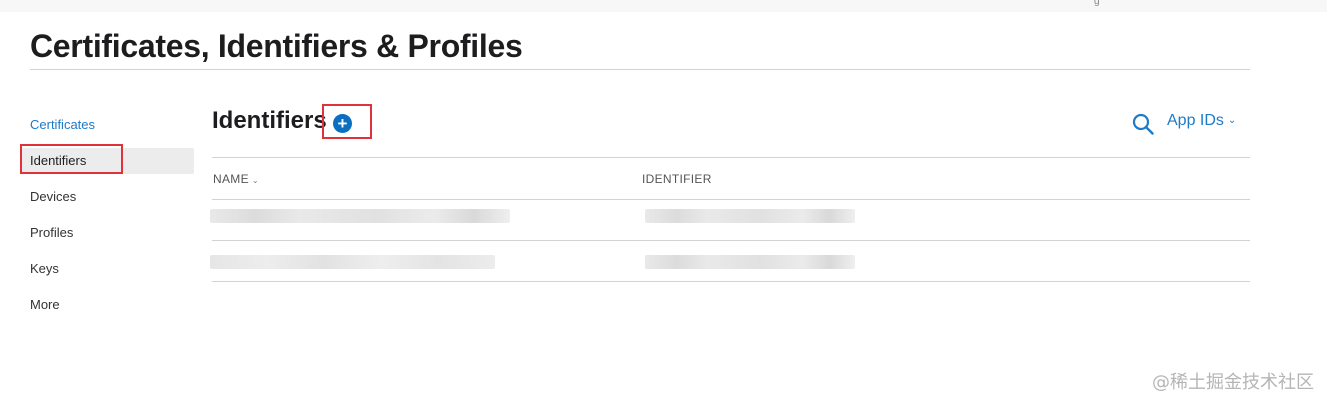  Describe the element at coordinates (236, 179) in the screenshot. I see `column-header-name: NAME ⌄` at that location.